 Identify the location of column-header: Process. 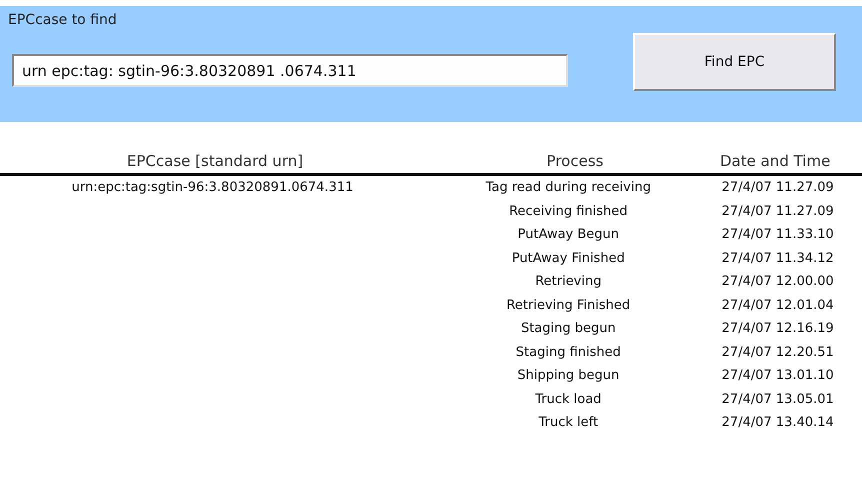
(575, 161).